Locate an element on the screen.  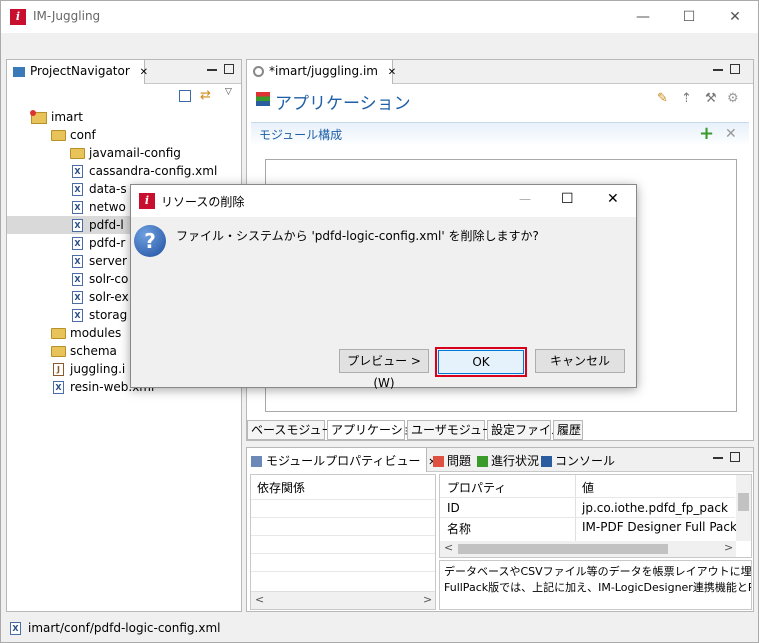
cancel-button: キャンセル is located at coordinates (580, 361).